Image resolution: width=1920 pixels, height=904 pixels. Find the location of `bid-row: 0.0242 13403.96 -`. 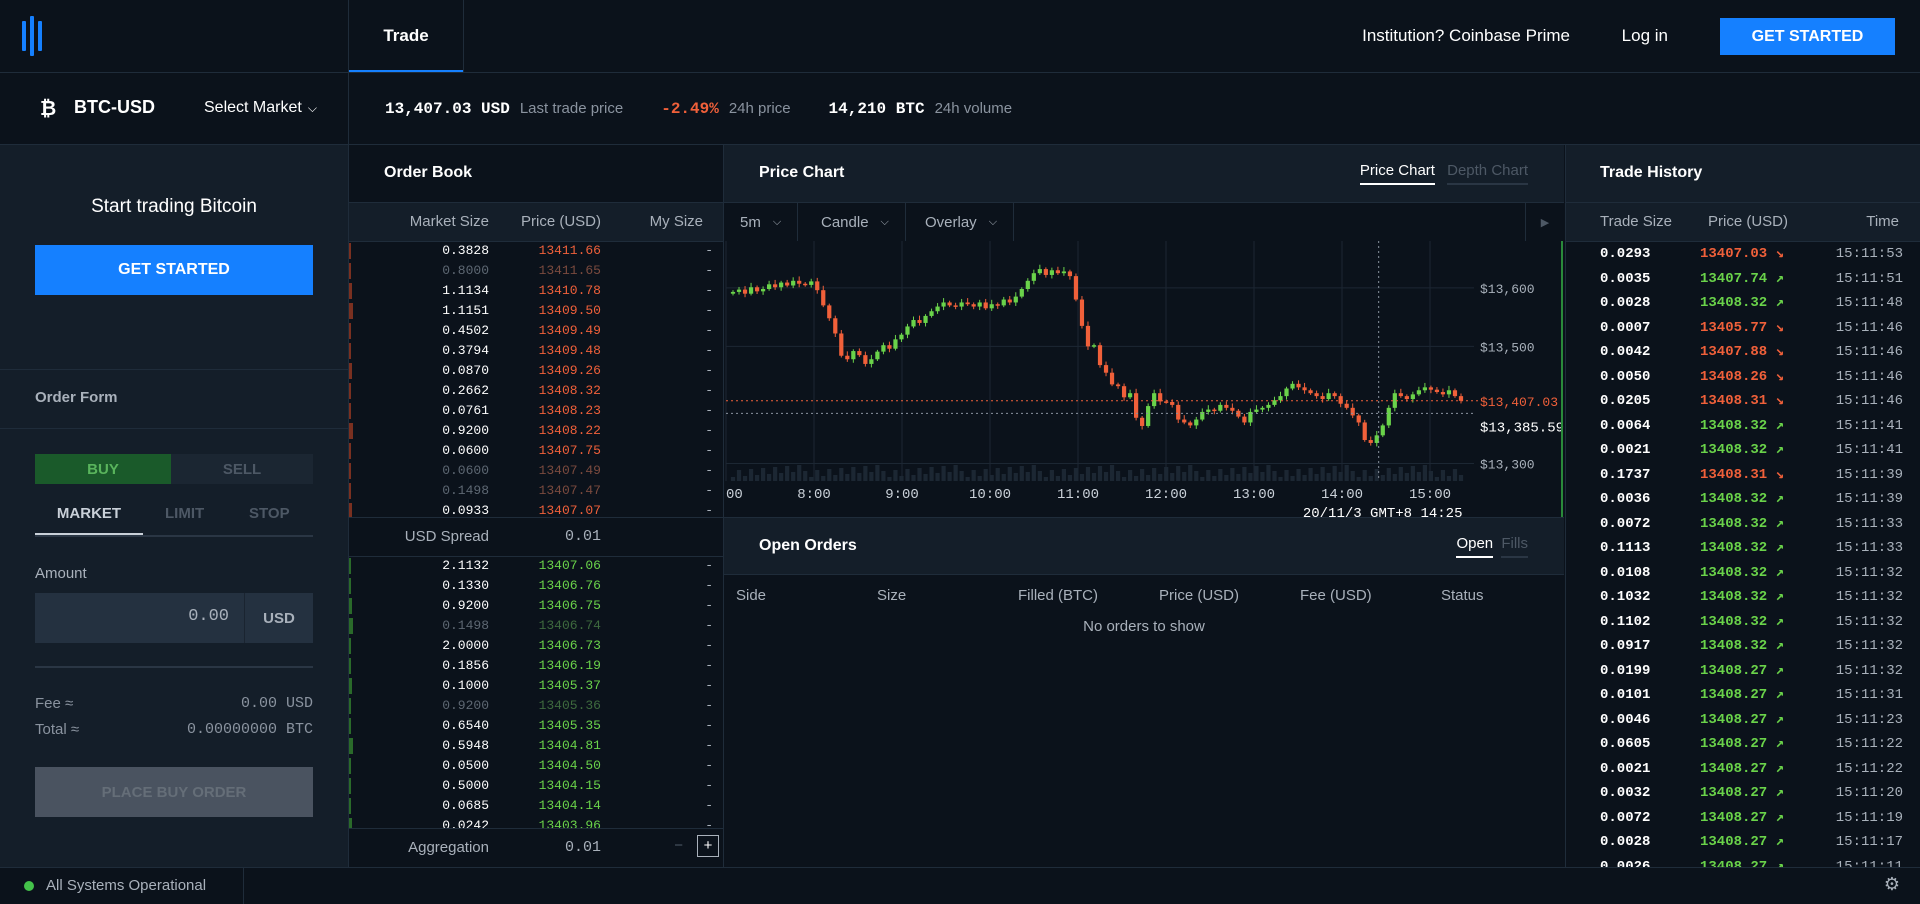

bid-row: 0.0242 13403.96 - is located at coordinates (536, 822).